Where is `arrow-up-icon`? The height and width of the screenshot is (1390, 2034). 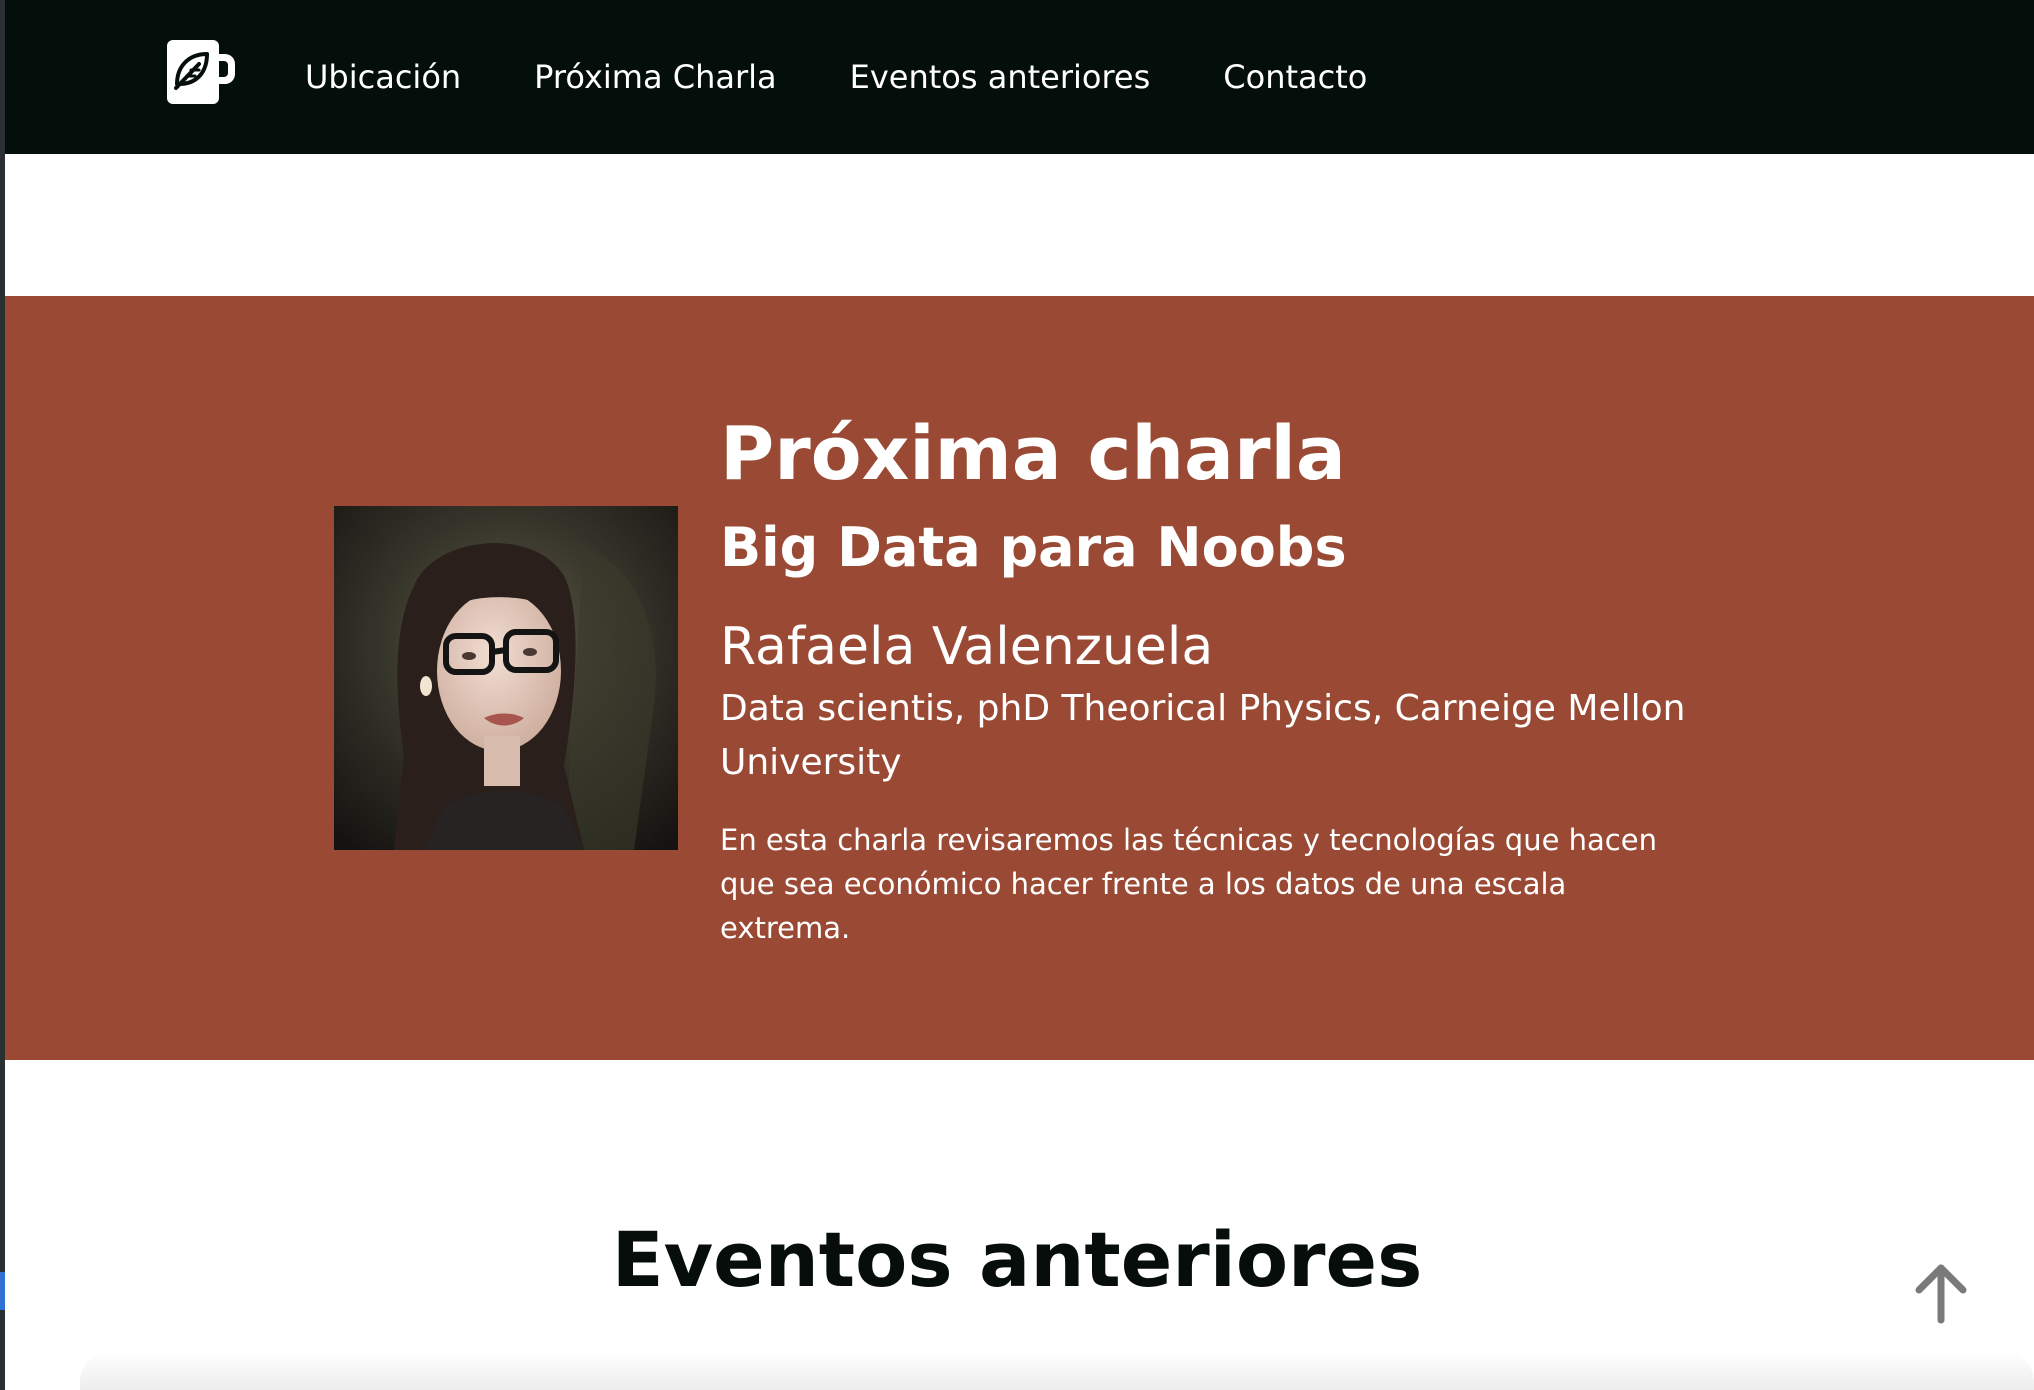 arrow-up-icon is located at coordinates (1941, 1293).